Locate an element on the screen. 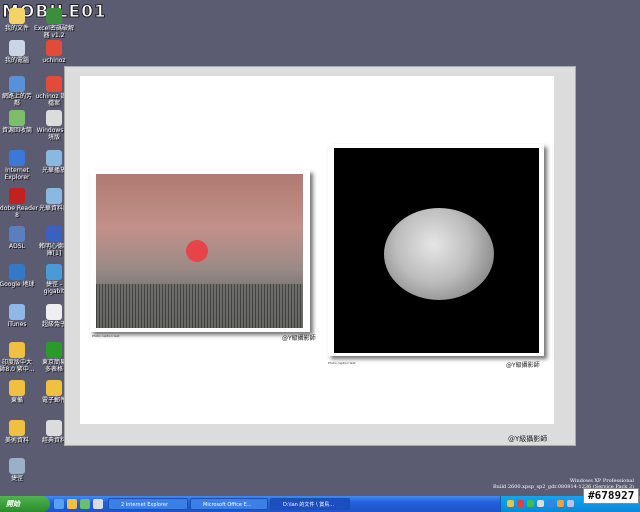 The image size is (640, 512). grass-silhouette is located at coordinates (199, 306).